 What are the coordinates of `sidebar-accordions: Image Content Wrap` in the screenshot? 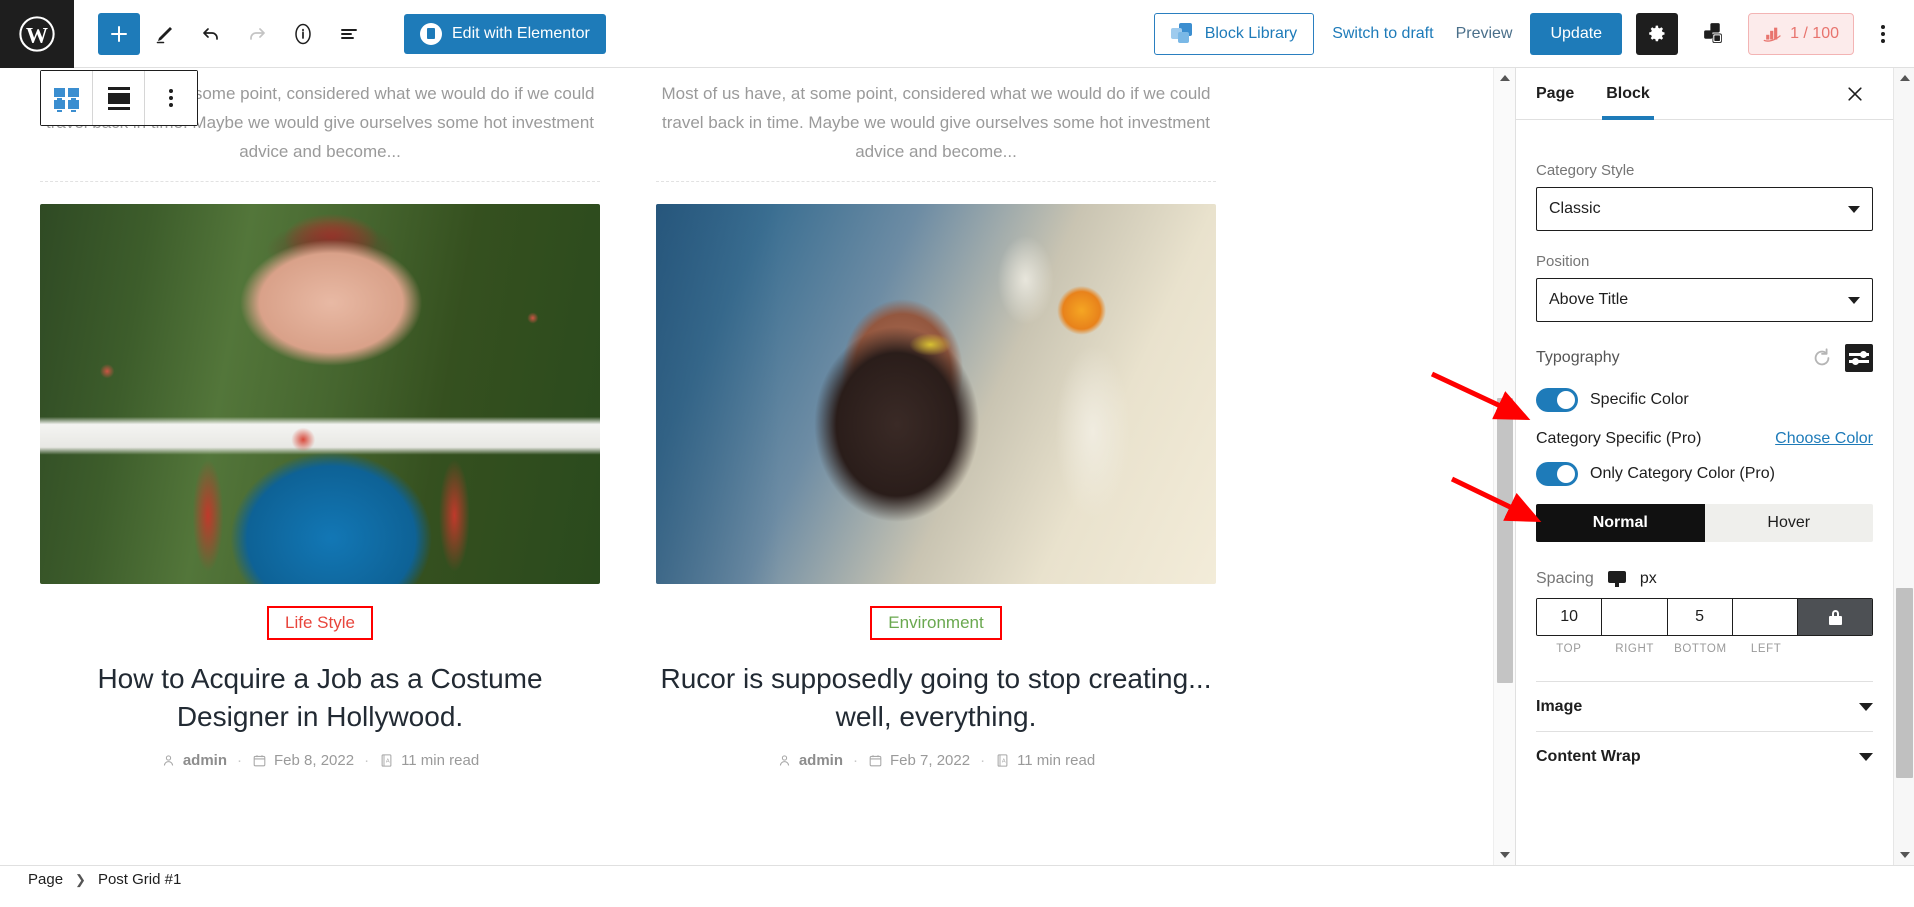 It's located at (1704, 731).